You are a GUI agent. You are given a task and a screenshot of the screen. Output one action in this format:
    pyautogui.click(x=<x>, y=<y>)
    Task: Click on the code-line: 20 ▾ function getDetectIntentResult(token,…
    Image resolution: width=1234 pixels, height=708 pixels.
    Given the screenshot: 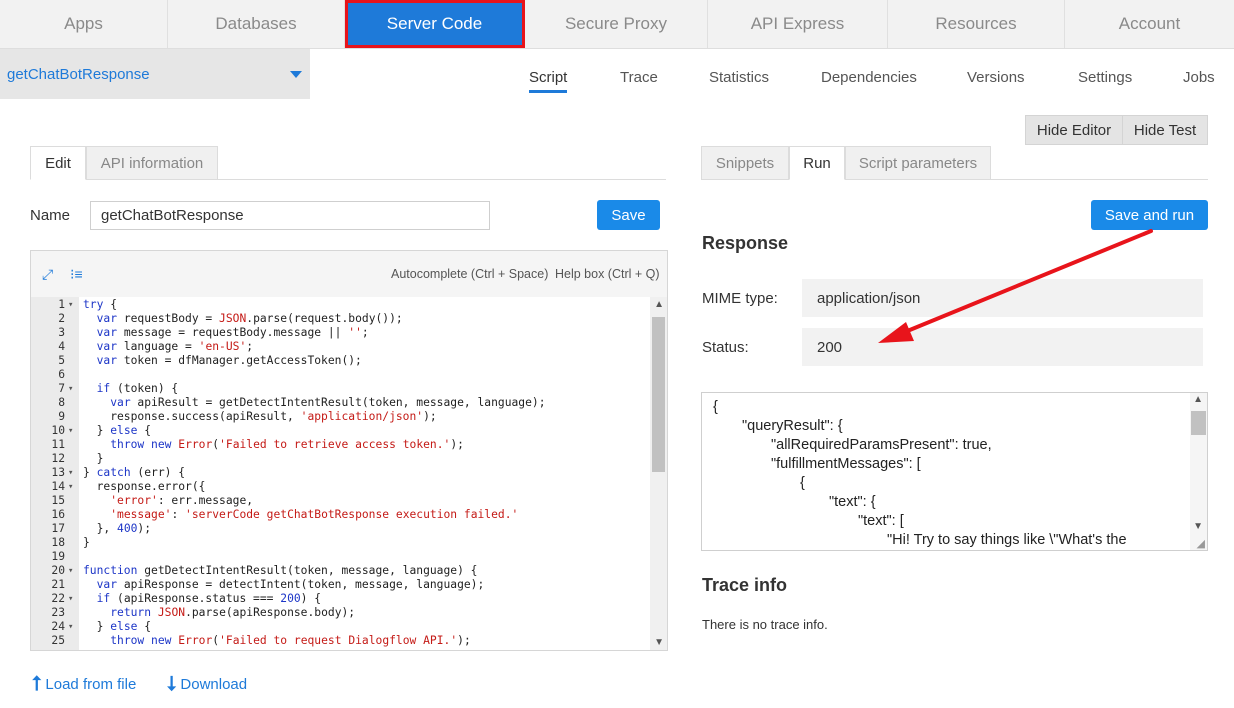 What is the action you would take?
    pyautogui.click(x=341, y=571)
    